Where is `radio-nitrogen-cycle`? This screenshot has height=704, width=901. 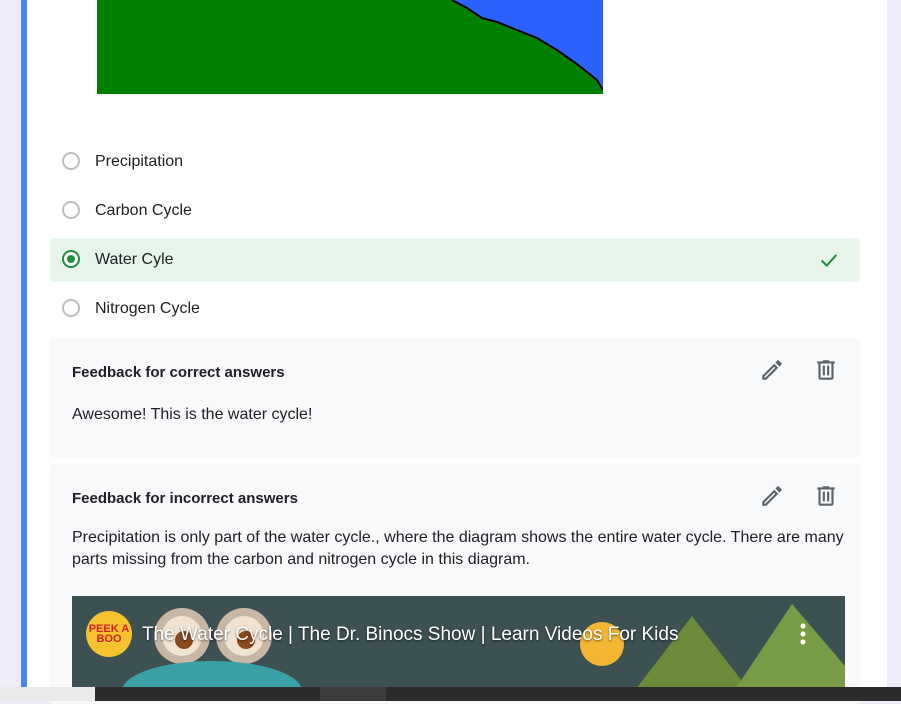 radio-nitrogen-cycle is located at coordinates (71, 308).